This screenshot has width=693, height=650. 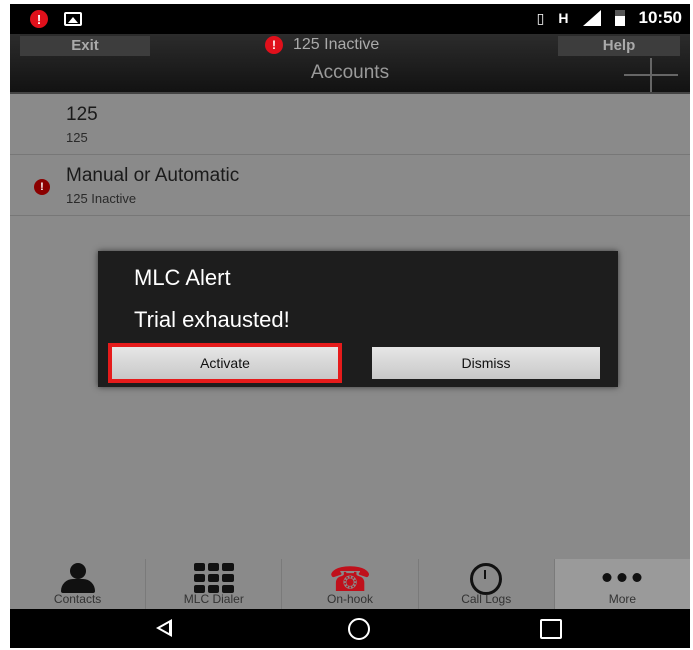 I want to click on status-bar: ! ▯ H 10:50, so click(x=350, y=19).